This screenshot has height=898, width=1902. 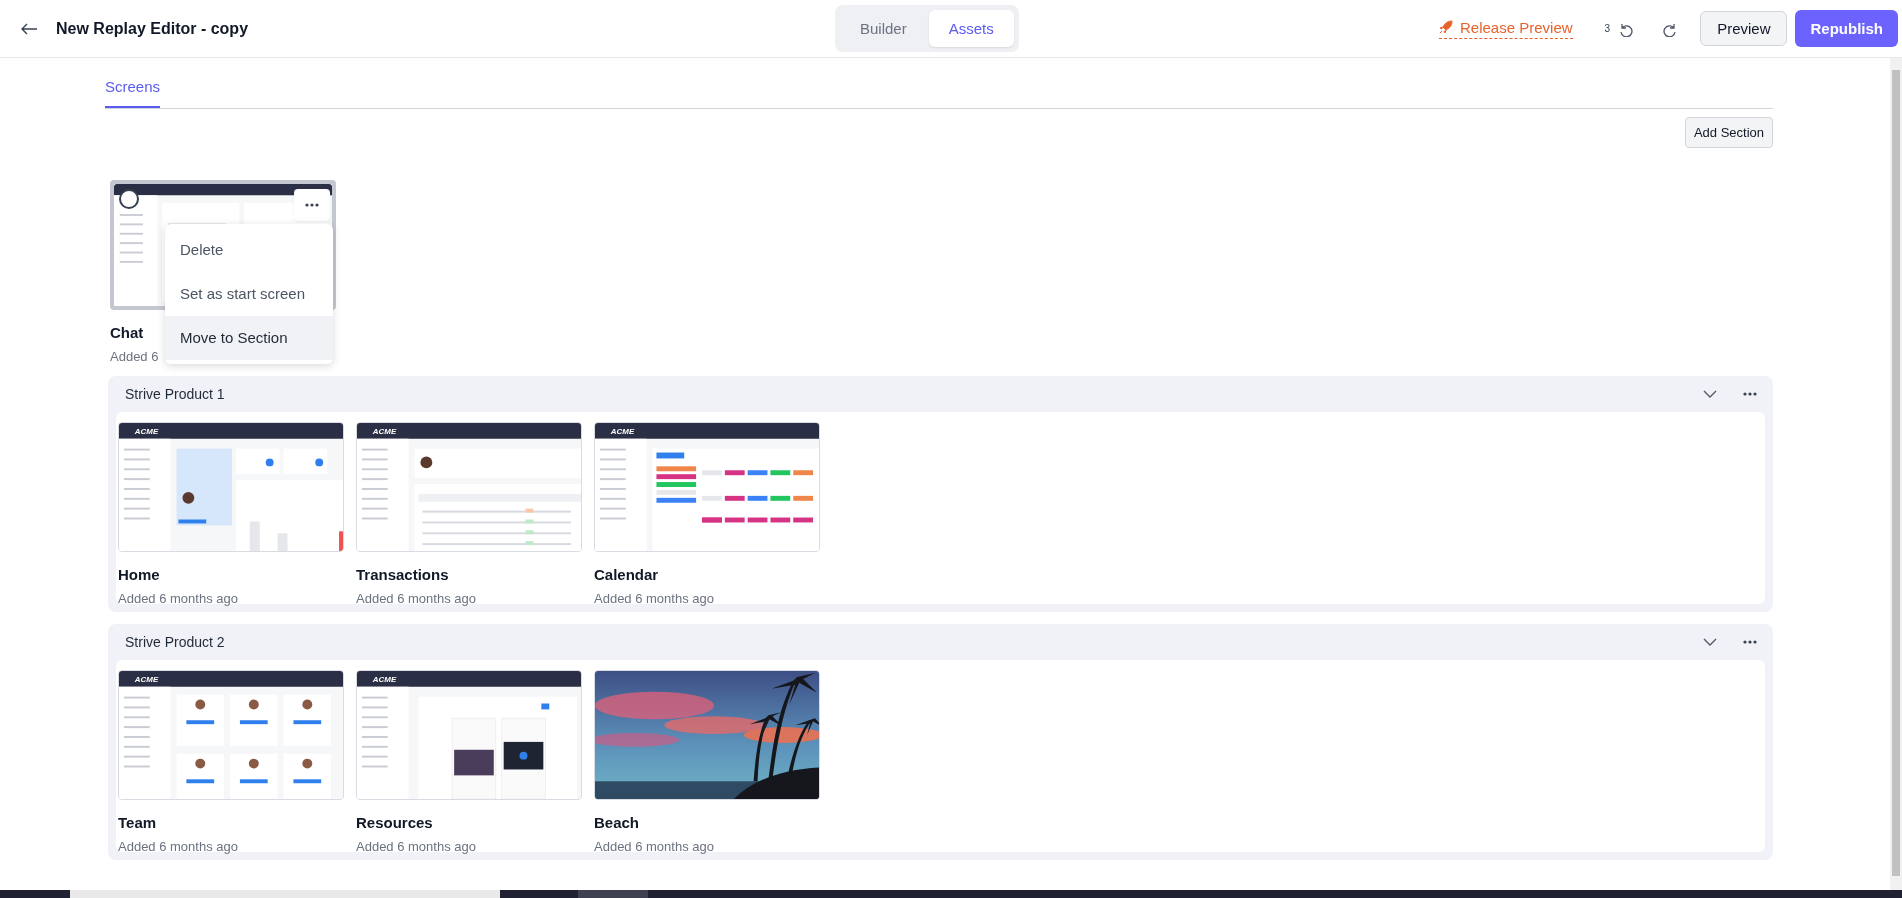 I want to click on menu-item: Delete, so click(x=249, y=250).